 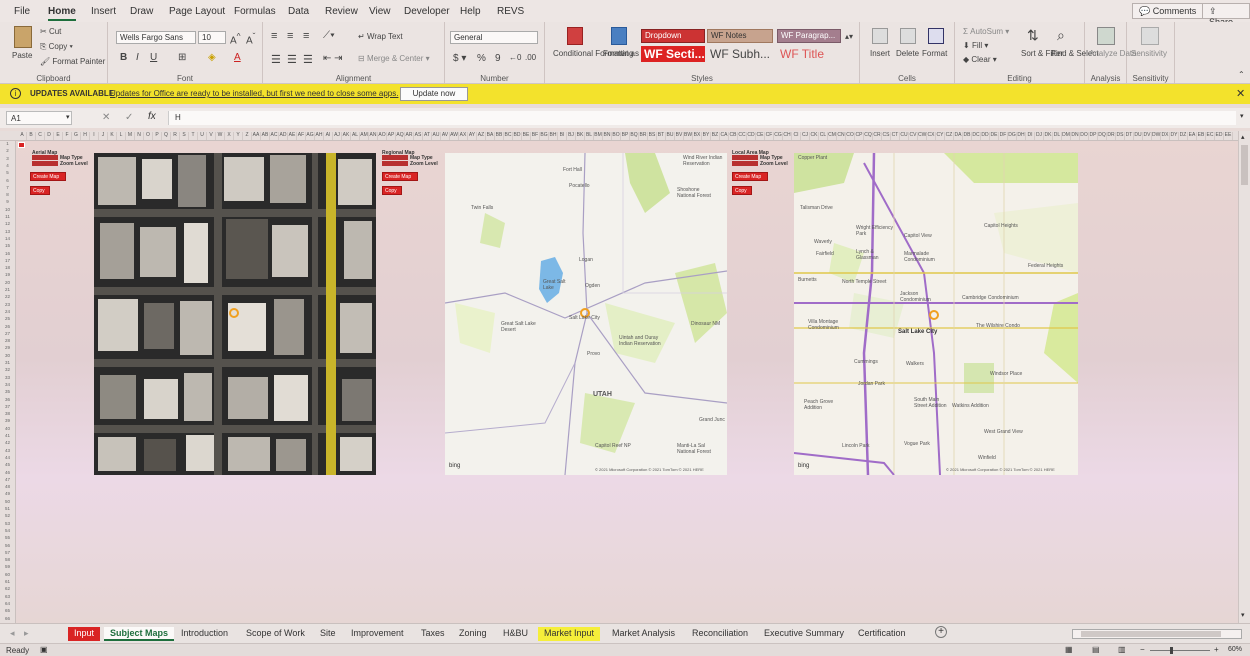 I want to click on row-header: 2, so click(x=7, y=150).